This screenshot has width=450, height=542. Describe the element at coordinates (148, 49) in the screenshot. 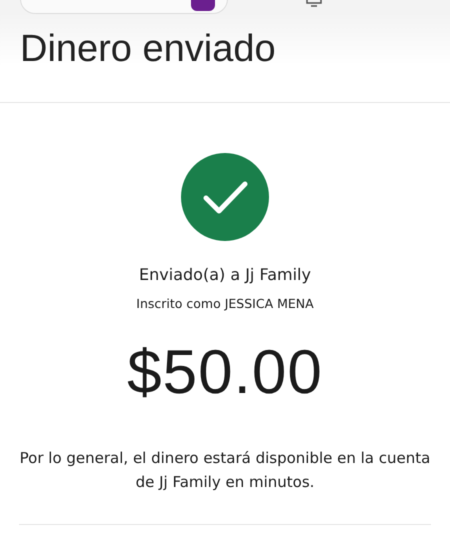

I see `page-title: Dinero enviado` at that location.